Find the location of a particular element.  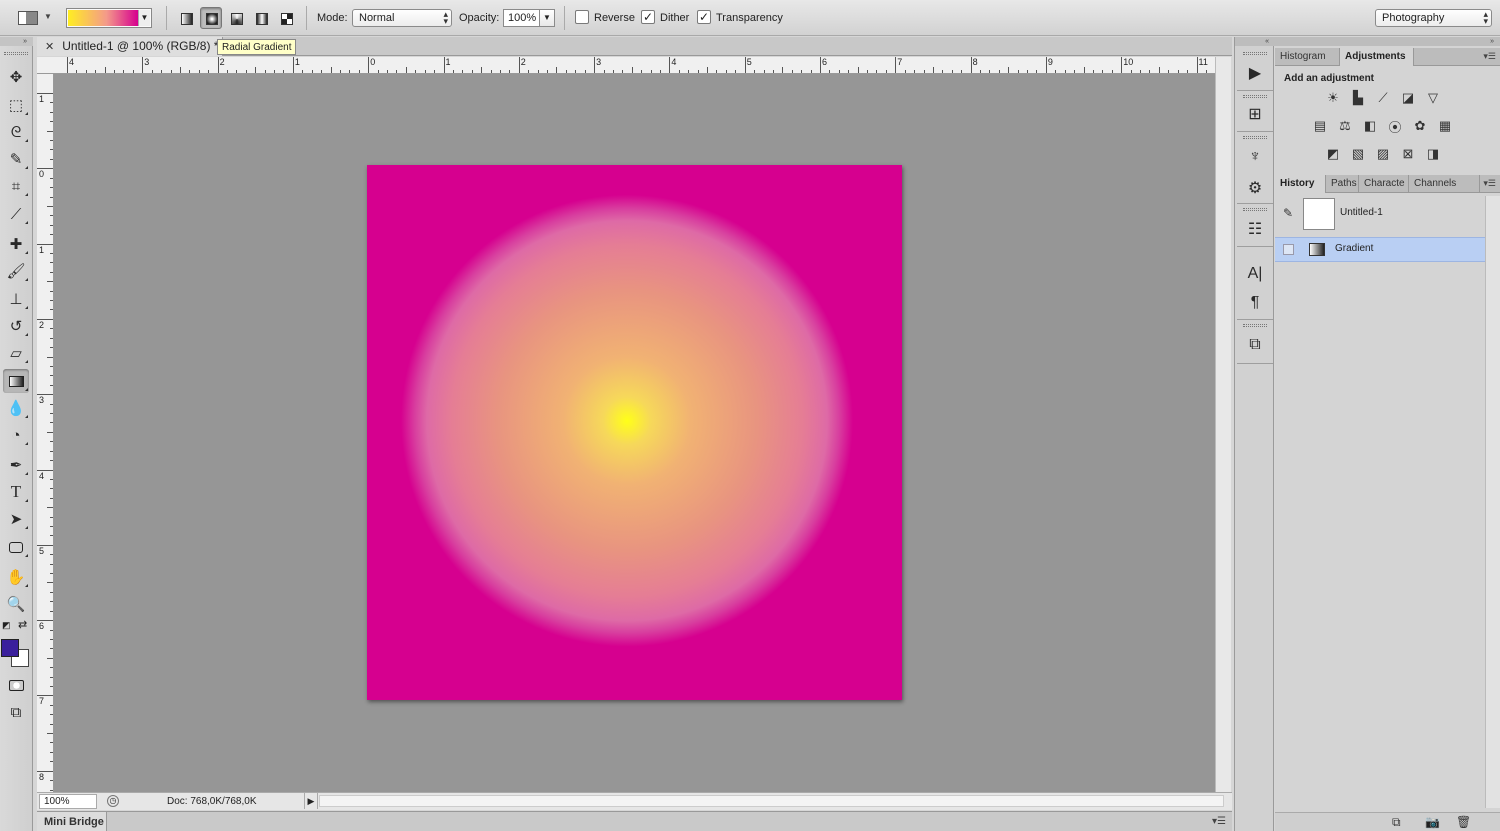

healing-brush-tool: ✚ is located at coordinates (16, 244).